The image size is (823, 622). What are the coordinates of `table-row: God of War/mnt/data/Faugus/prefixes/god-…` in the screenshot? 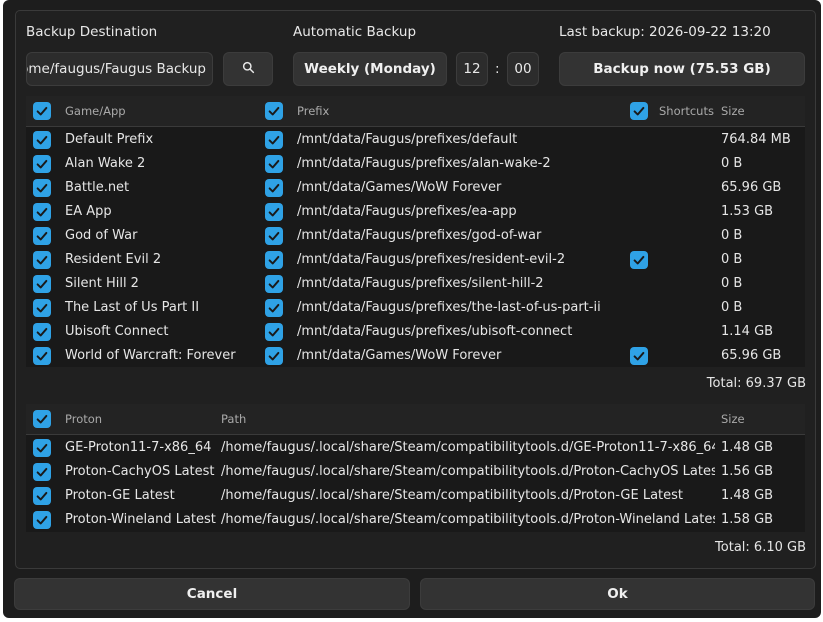 It's located at (415, 236).